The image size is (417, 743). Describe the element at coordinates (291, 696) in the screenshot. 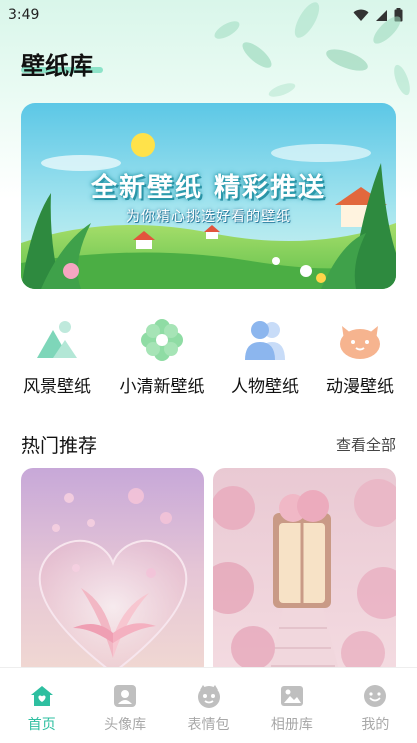

I see `album-icon` at that location.